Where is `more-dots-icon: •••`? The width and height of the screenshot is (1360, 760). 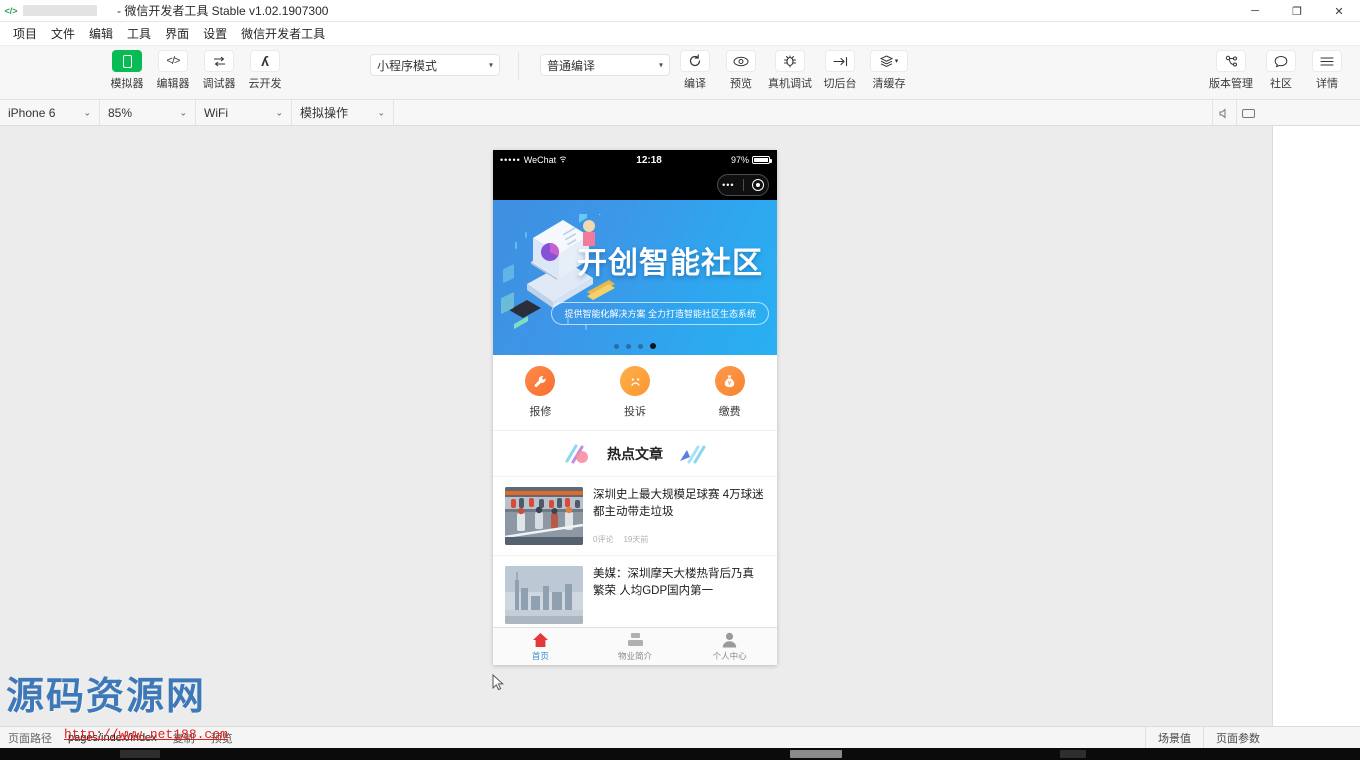
more-dots-icon: ••• is located at coordinates (728, 185).